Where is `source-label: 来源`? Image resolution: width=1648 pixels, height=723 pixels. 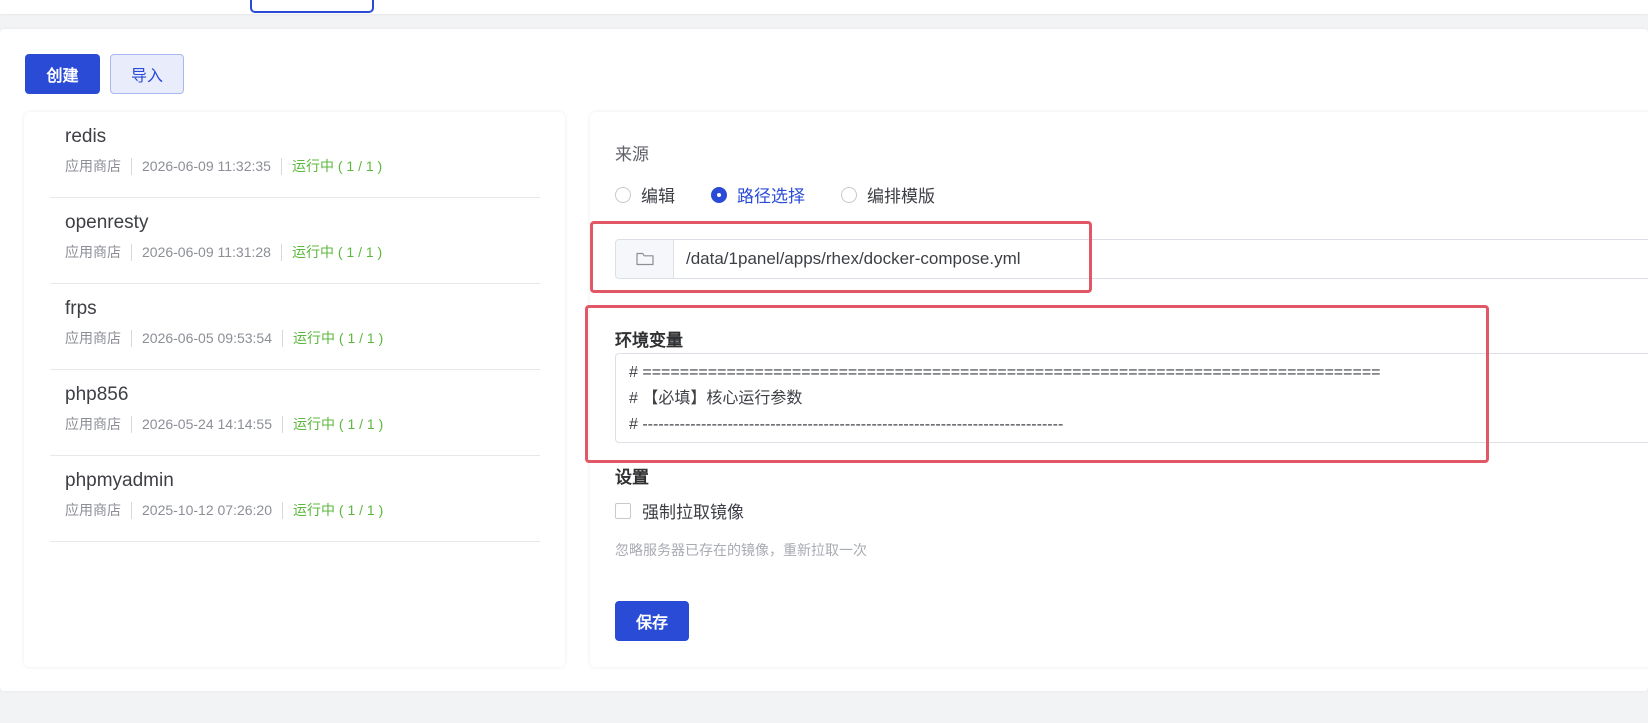 source-label: 来源 is located at coordinates (632, 154).